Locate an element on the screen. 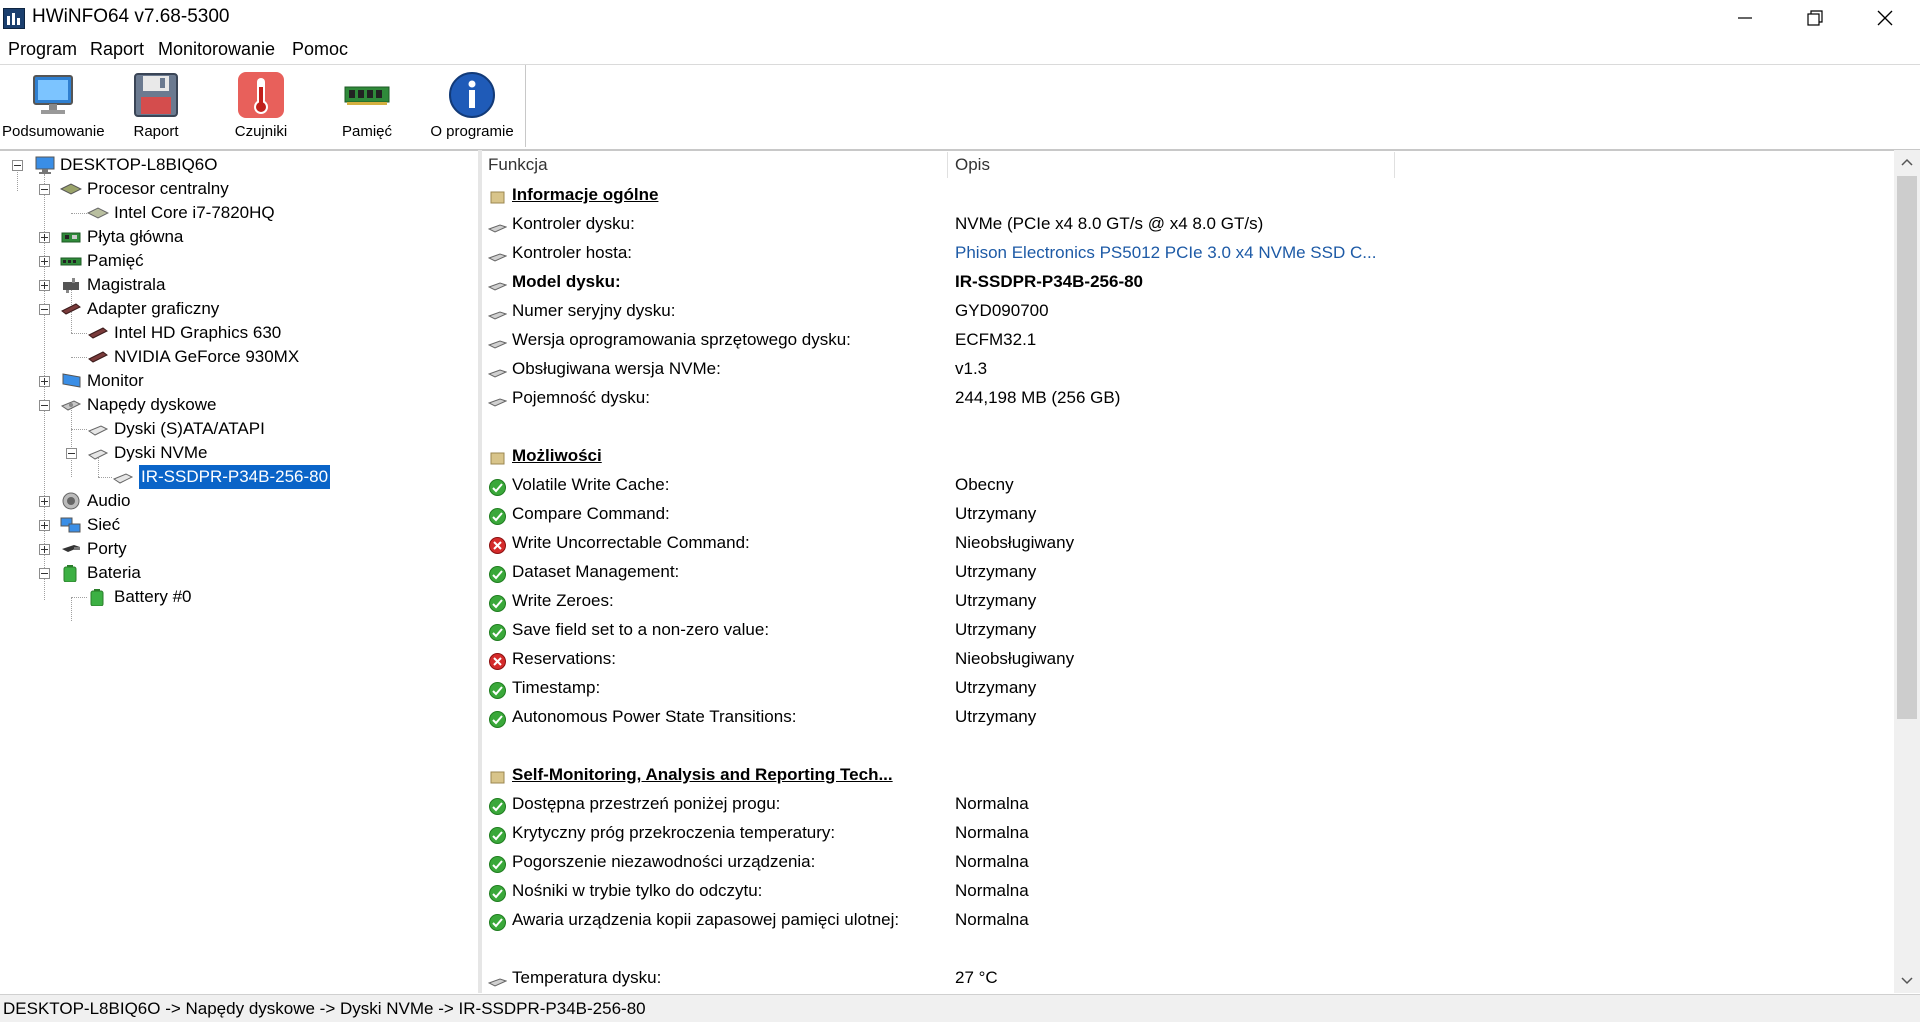  field-label: Write Uncorrectable Command: is located at coordinates (631, 542).